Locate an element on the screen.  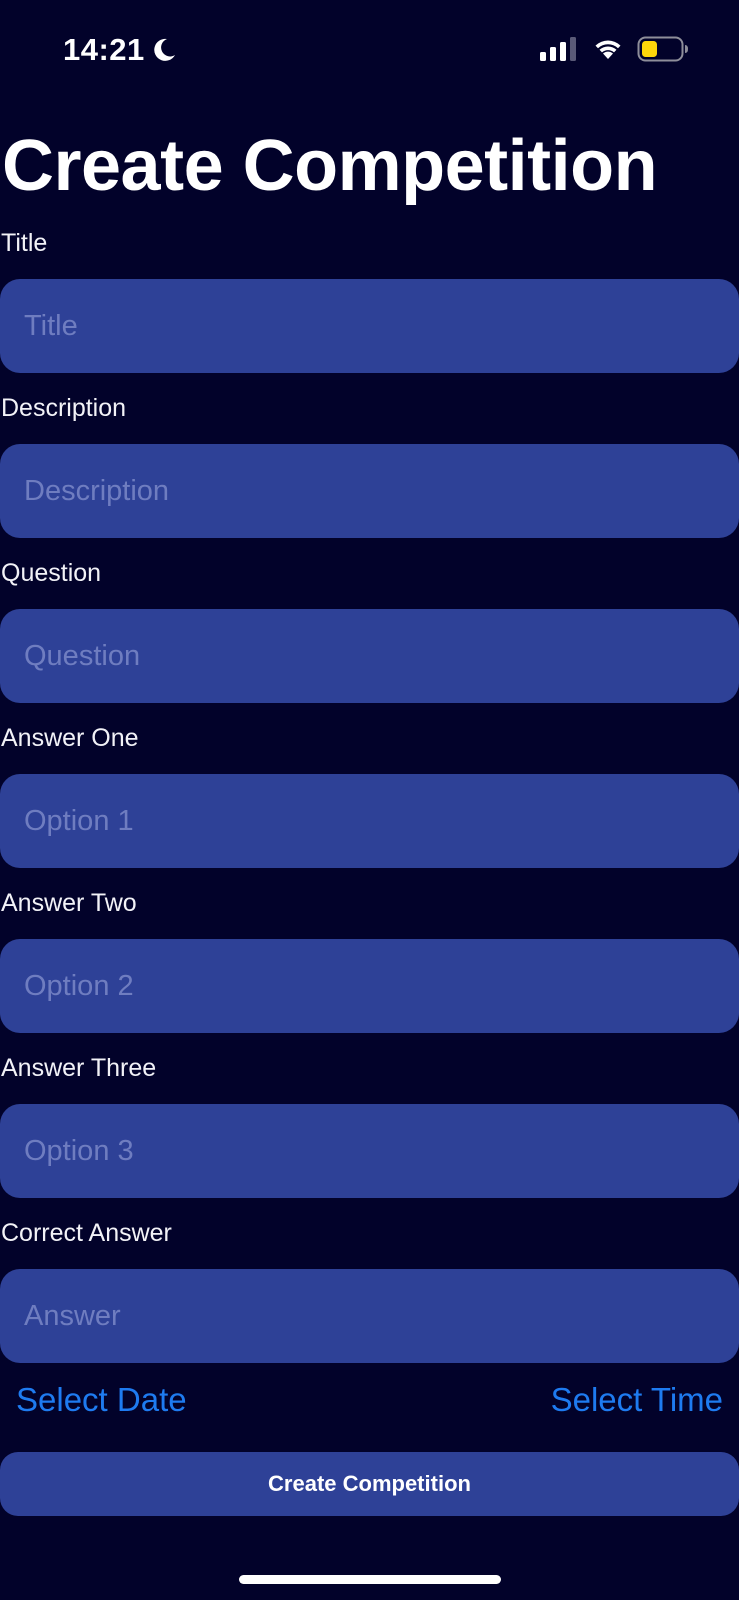
title-label: Title is located at coordinates (24, 243).